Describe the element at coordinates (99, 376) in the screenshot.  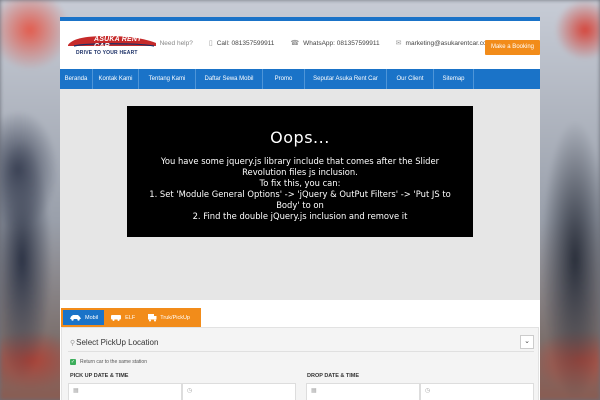
I see `pickup-date-label: PICK UP DATE & TIME` at that location.